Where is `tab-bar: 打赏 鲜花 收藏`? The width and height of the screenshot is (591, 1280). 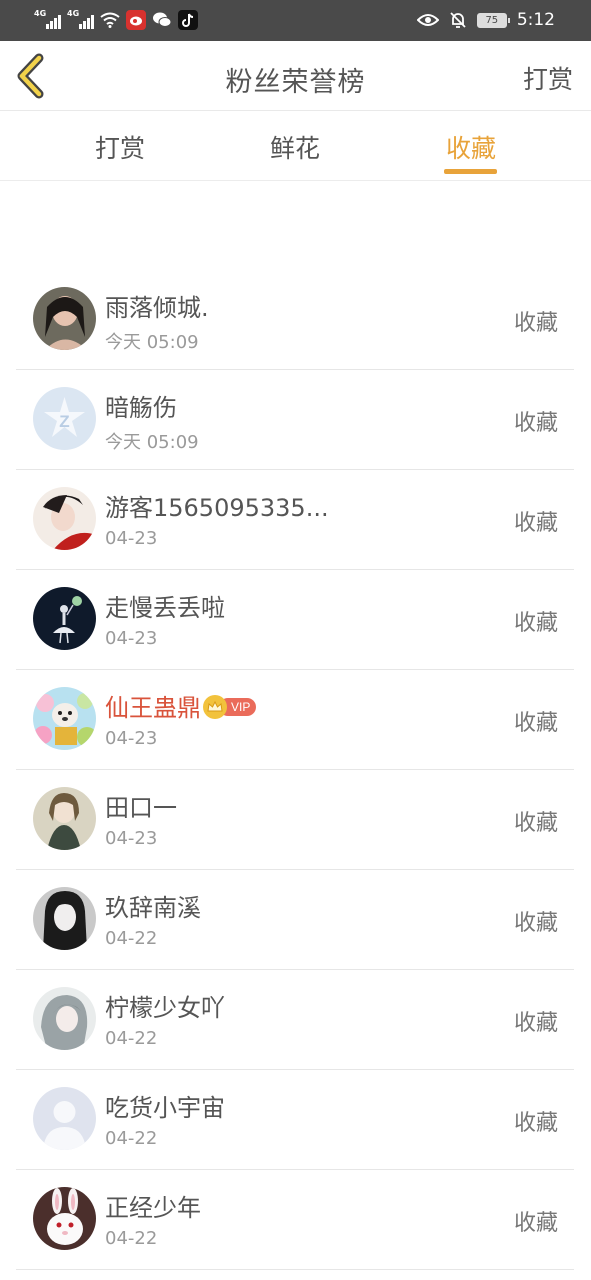
tab-bar: 打赏 鲜花 收藏 is located at coordinates (295, 146).